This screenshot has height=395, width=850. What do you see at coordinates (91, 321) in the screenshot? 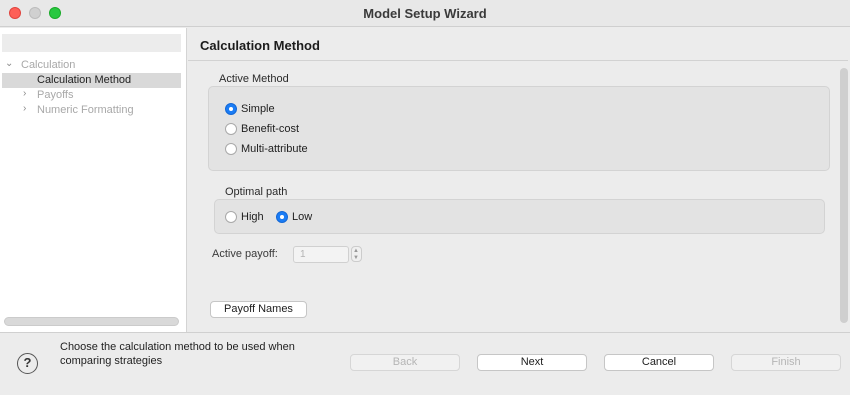
I see `sidebar-horizontal-scrollbar` at bounding box center [91, 321].